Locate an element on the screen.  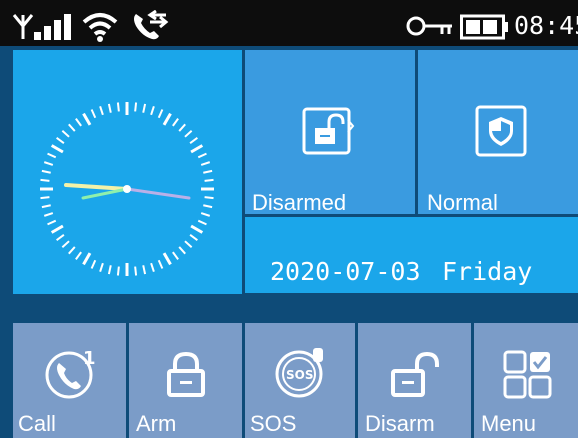
key-icon is located at coordinates (429, 26).